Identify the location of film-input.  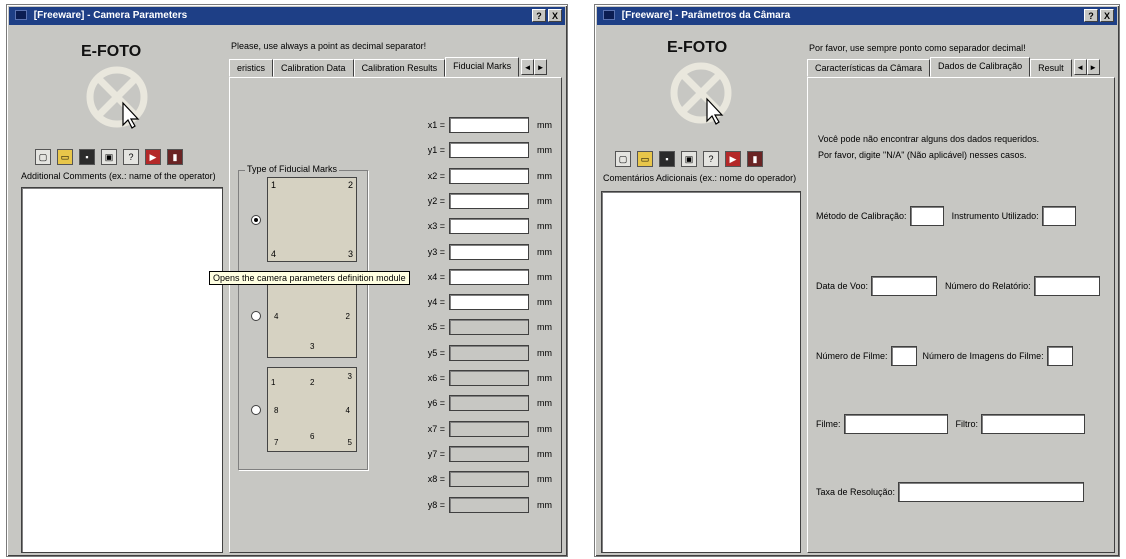
(895, 424).